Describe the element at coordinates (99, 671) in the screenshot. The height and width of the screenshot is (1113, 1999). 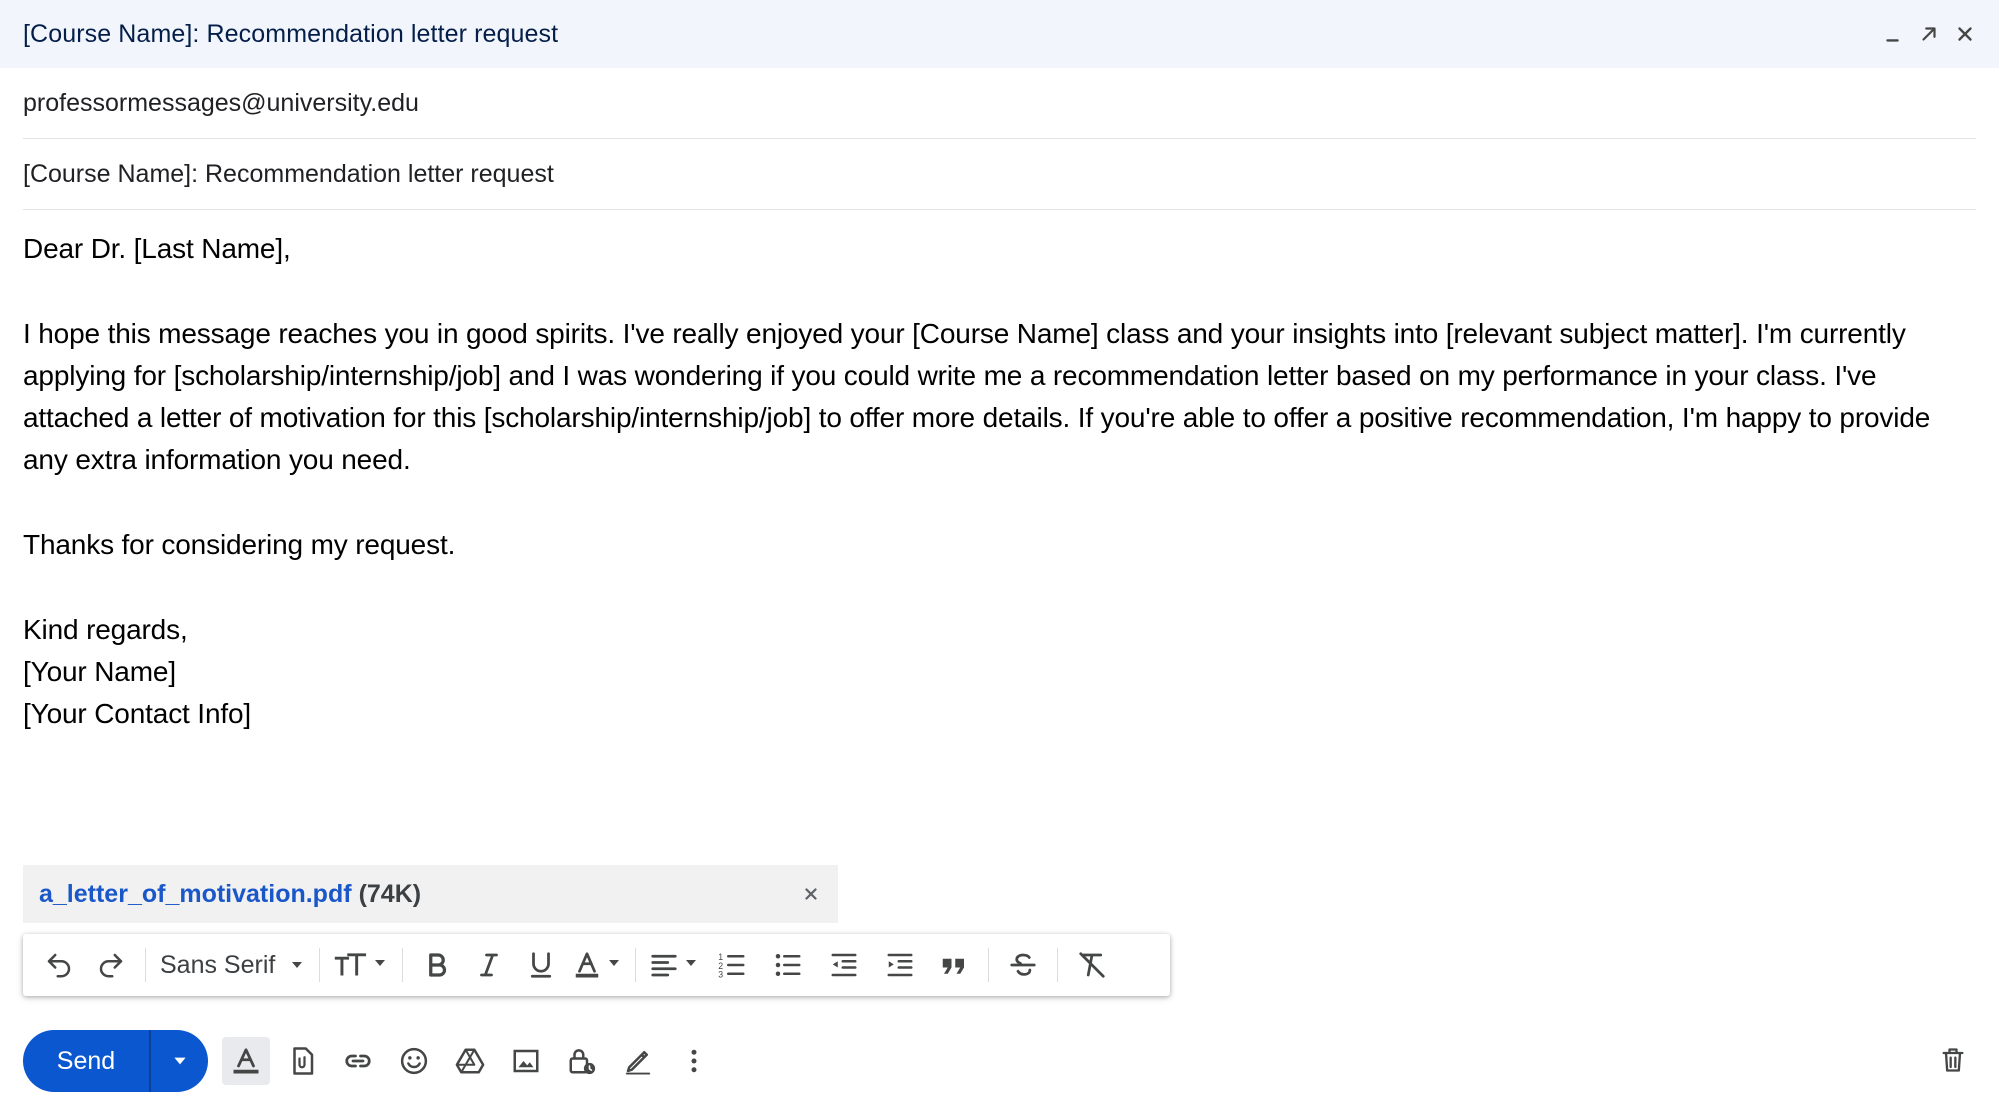
I see `body-name: [Your Name]` at that location.